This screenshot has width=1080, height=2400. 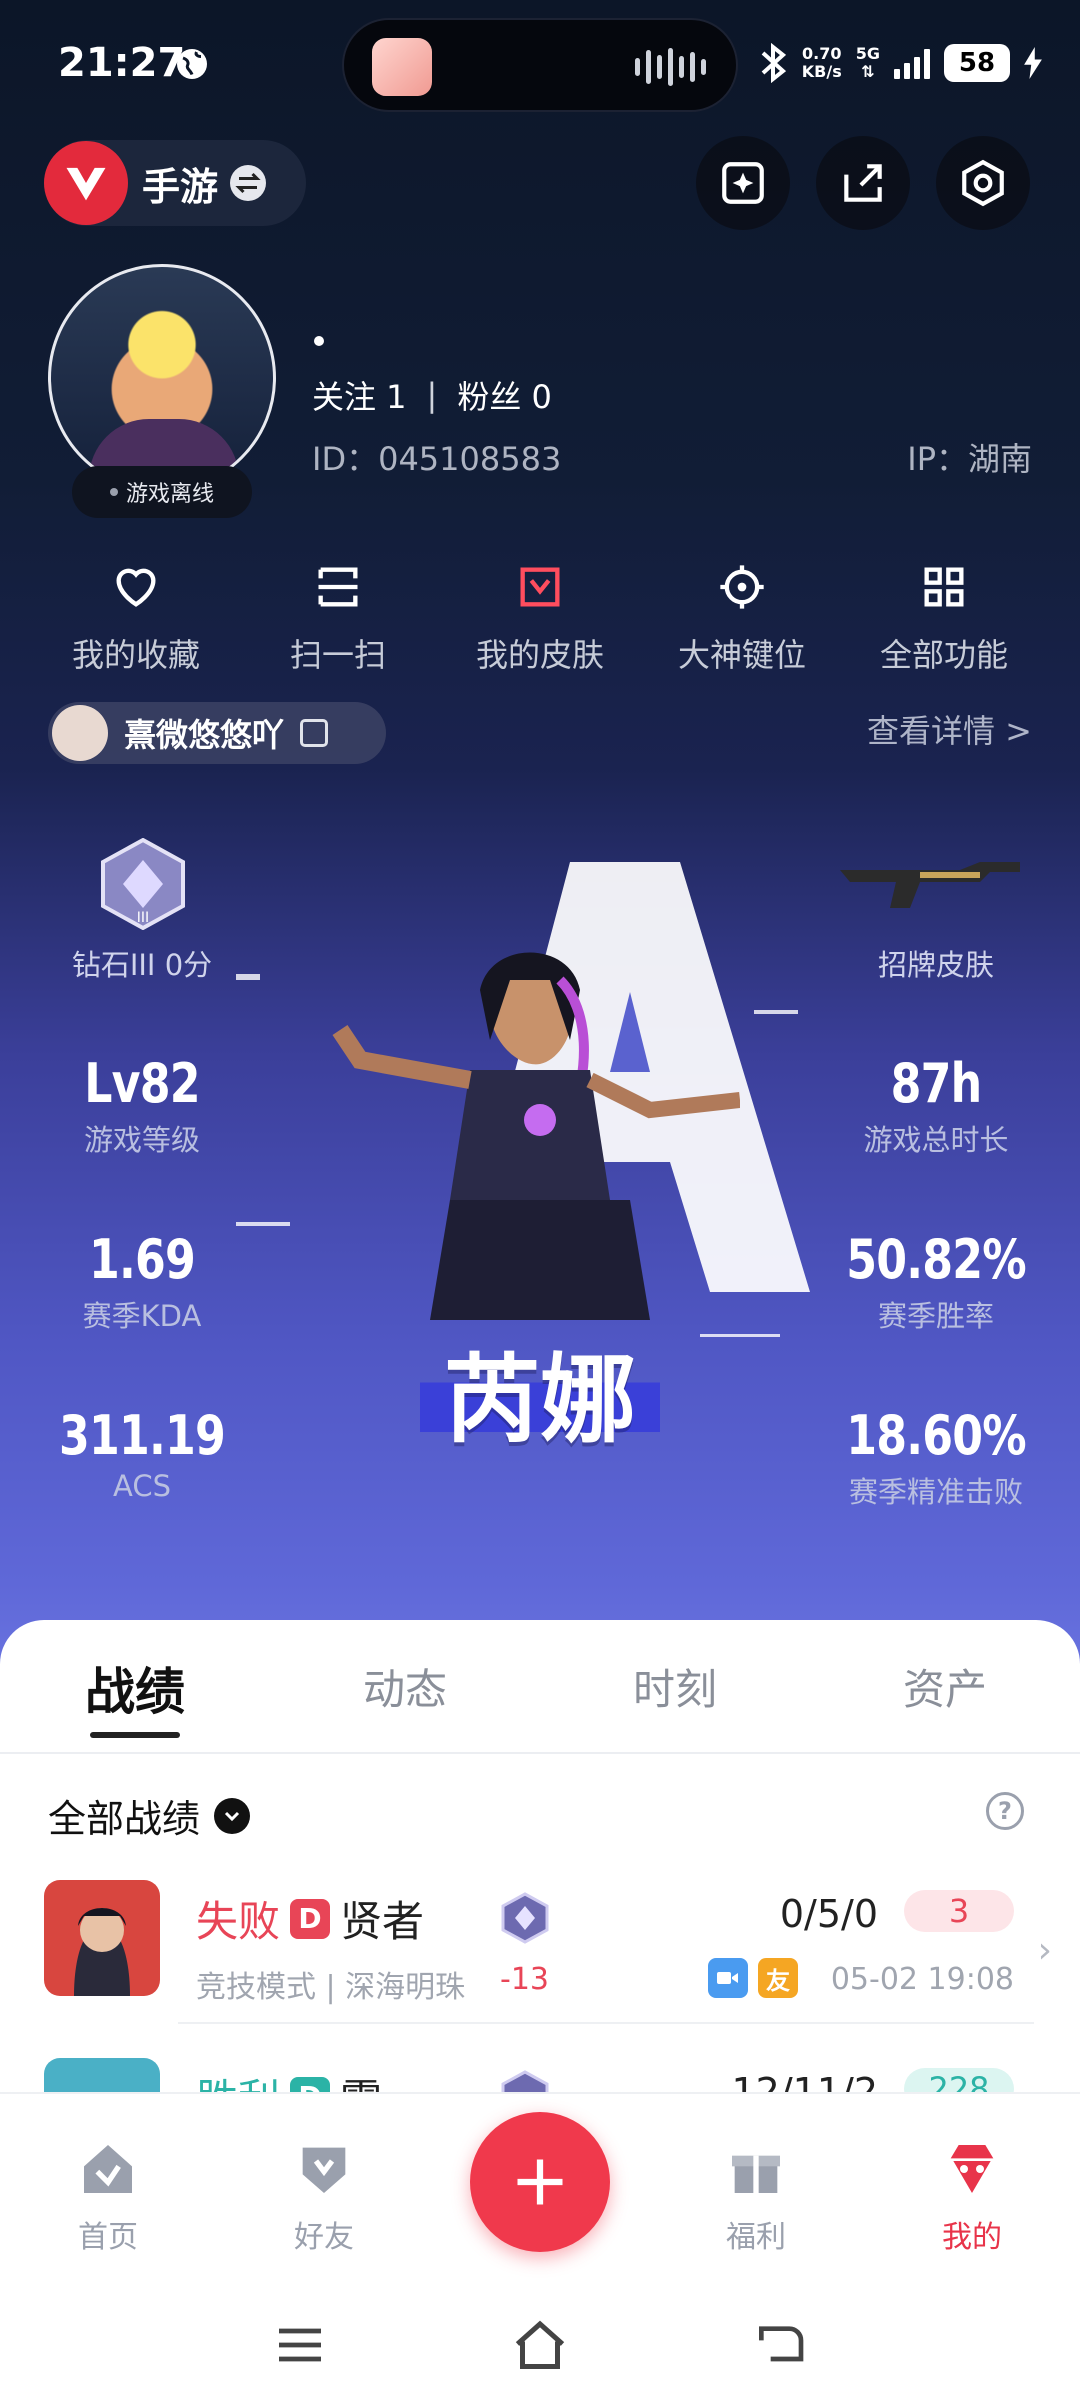 What do you see at coordinates (780, 2345) in the screenshot?
I see `back-icon` at bounding box center [780, 2345].